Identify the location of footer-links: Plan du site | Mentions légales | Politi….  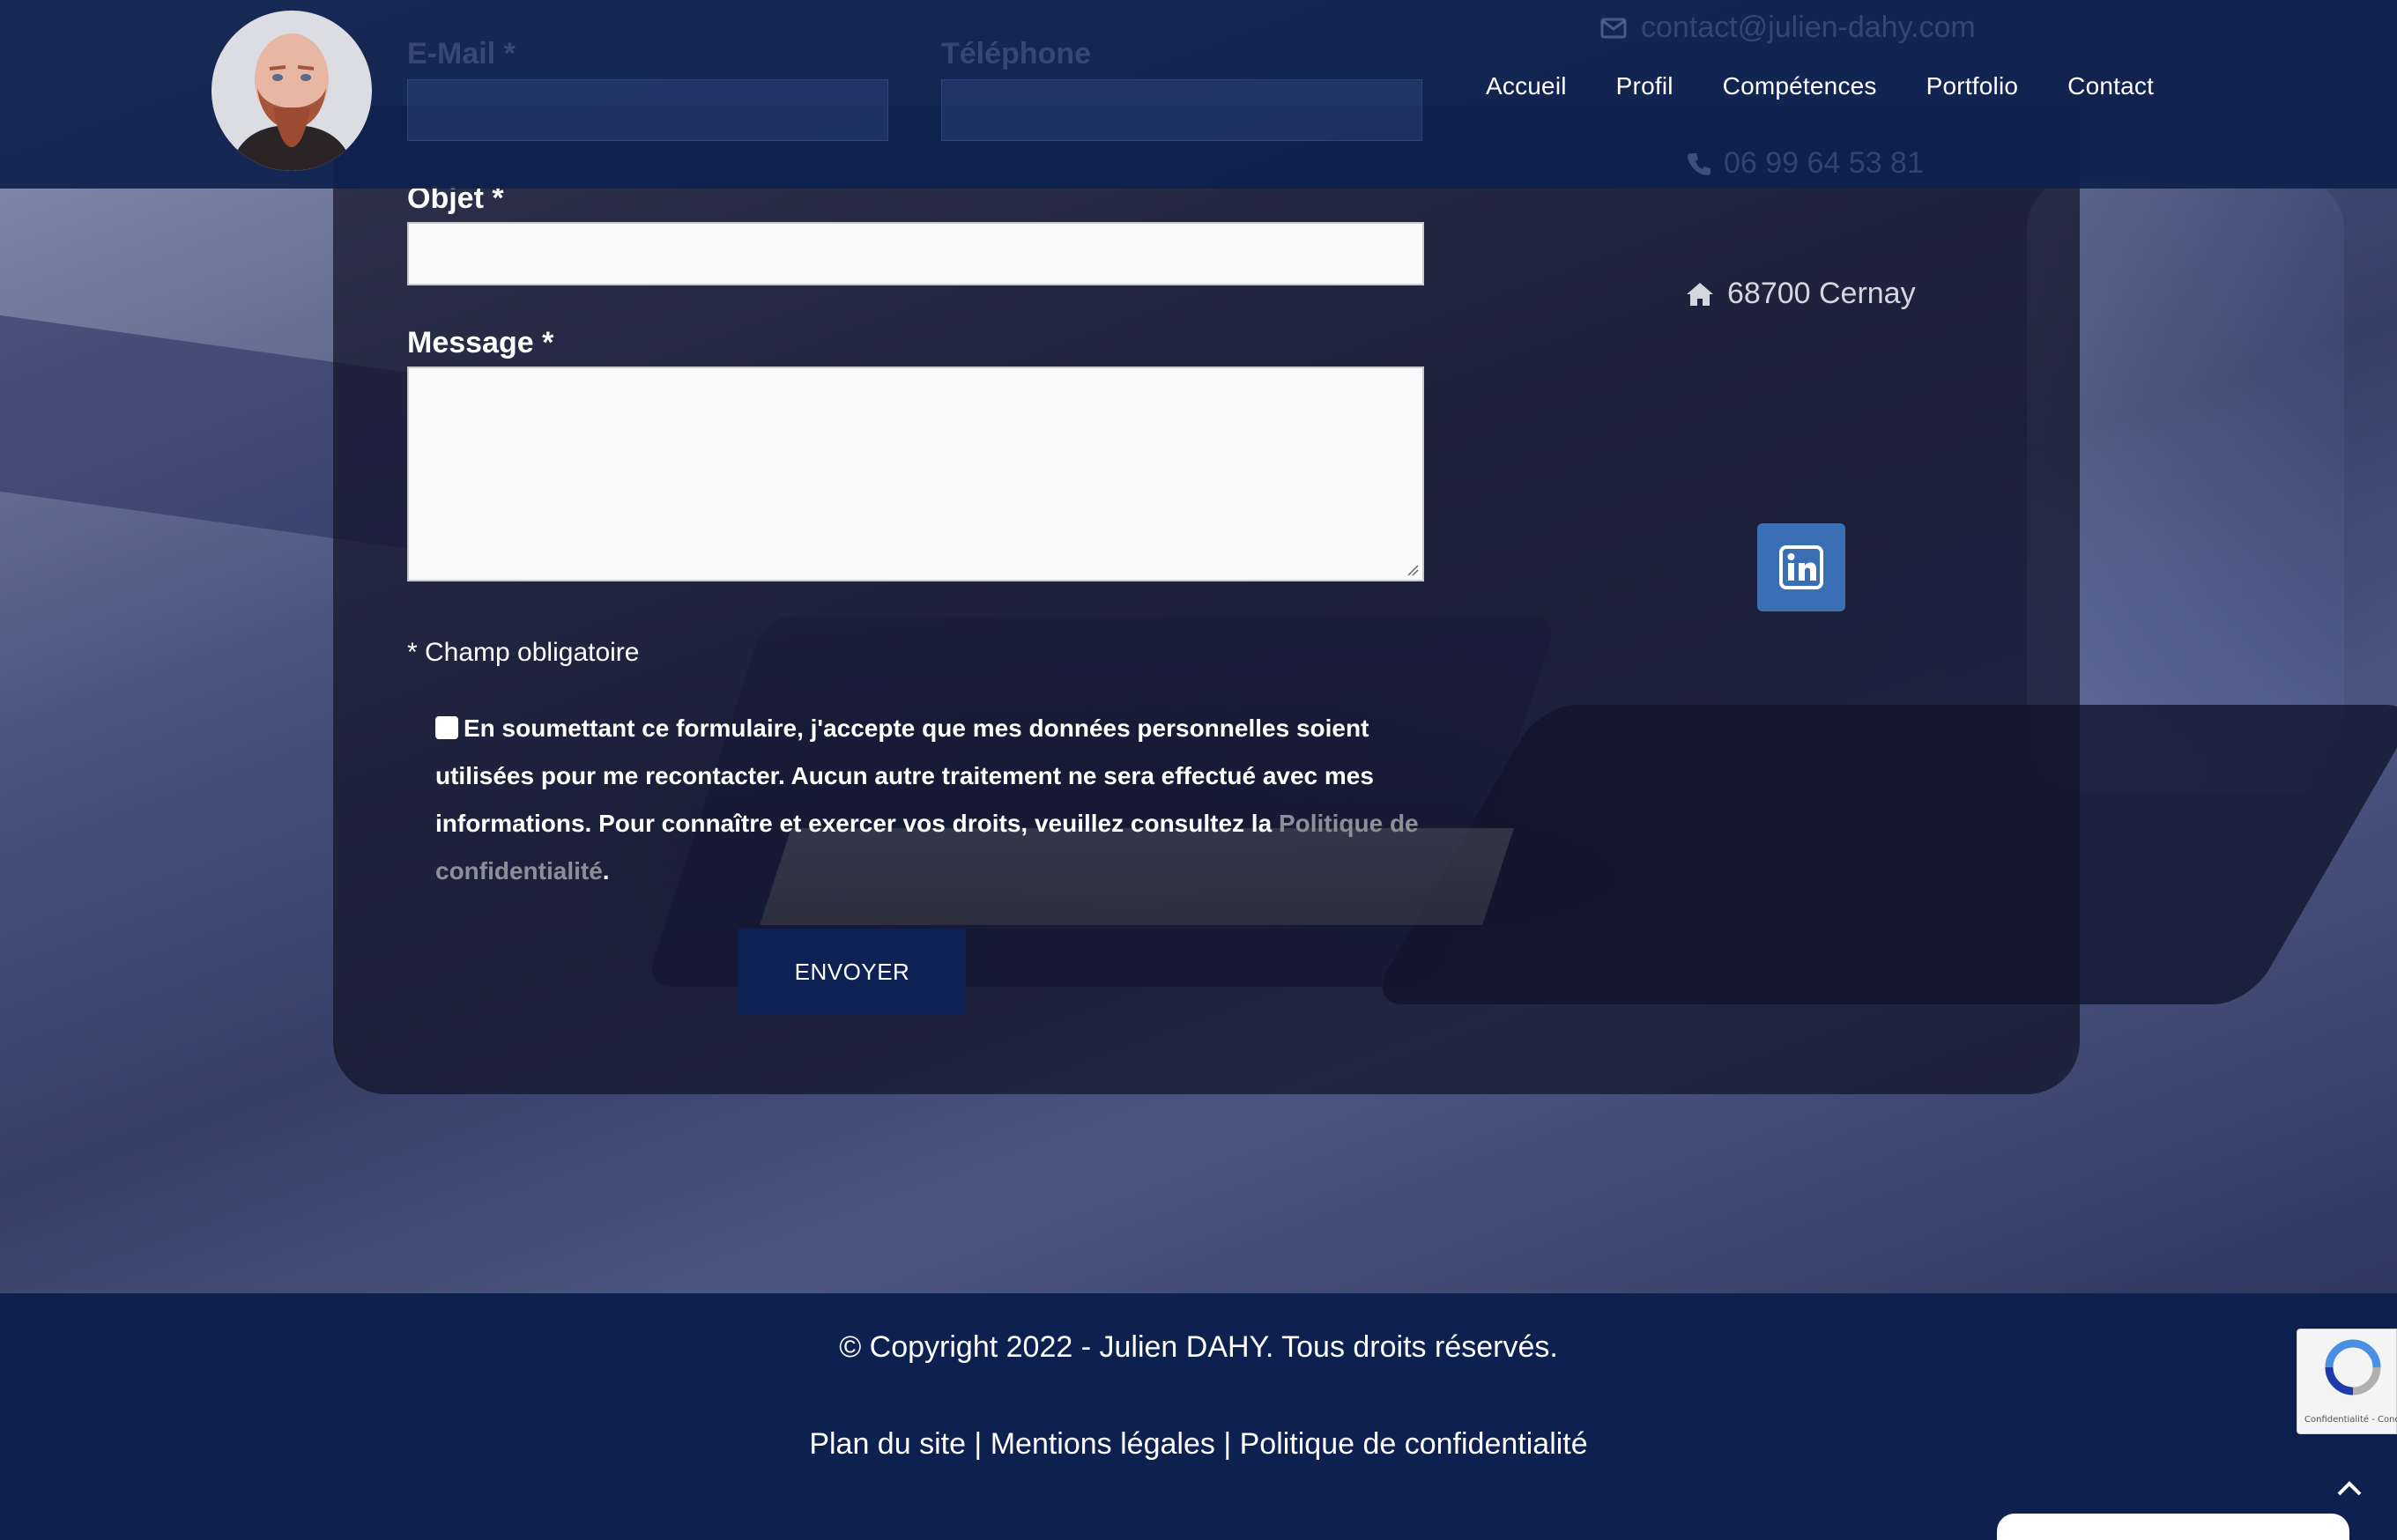
(1198, 1444).